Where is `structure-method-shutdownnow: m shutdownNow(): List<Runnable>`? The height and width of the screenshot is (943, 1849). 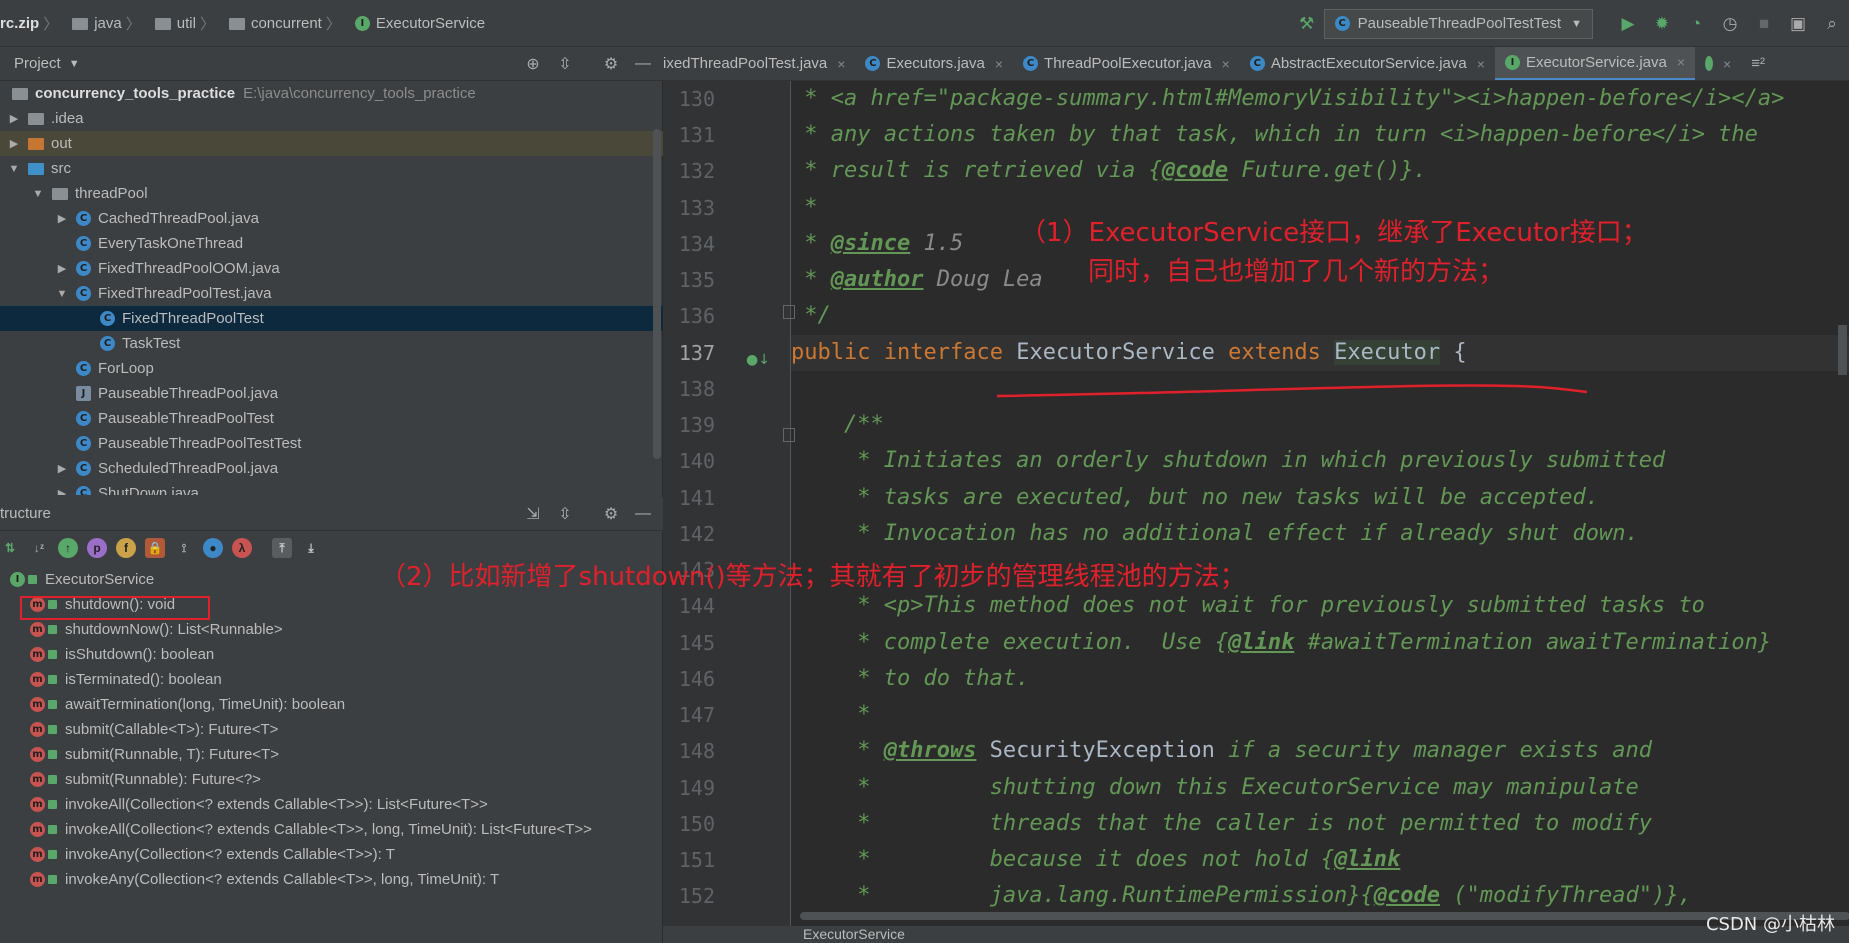
structure-method-shutdownnow: m shutdownNow(): List<Runnable> is located at coordinates (156, 629).